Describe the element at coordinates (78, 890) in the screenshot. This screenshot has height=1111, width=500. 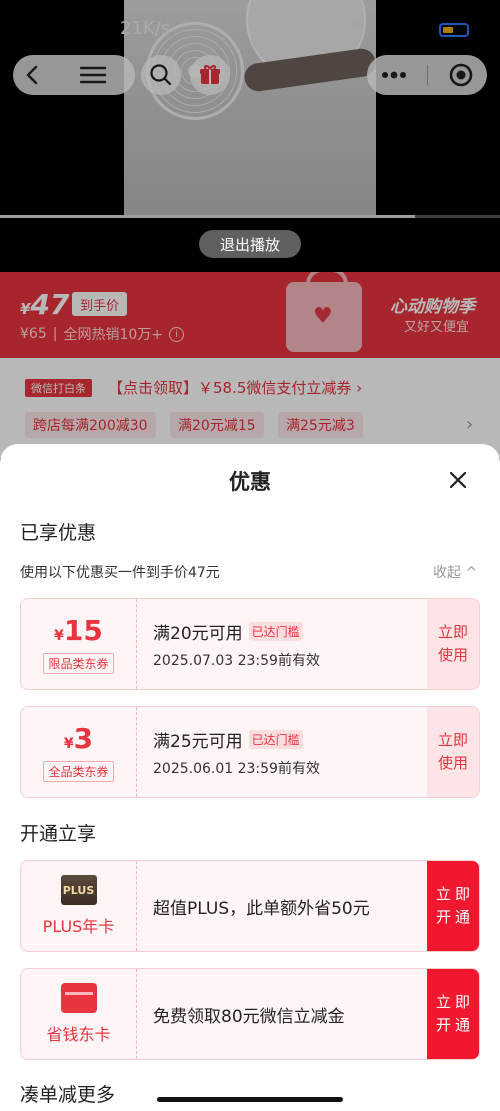
I see `plus-icon: PLUS` at that location.